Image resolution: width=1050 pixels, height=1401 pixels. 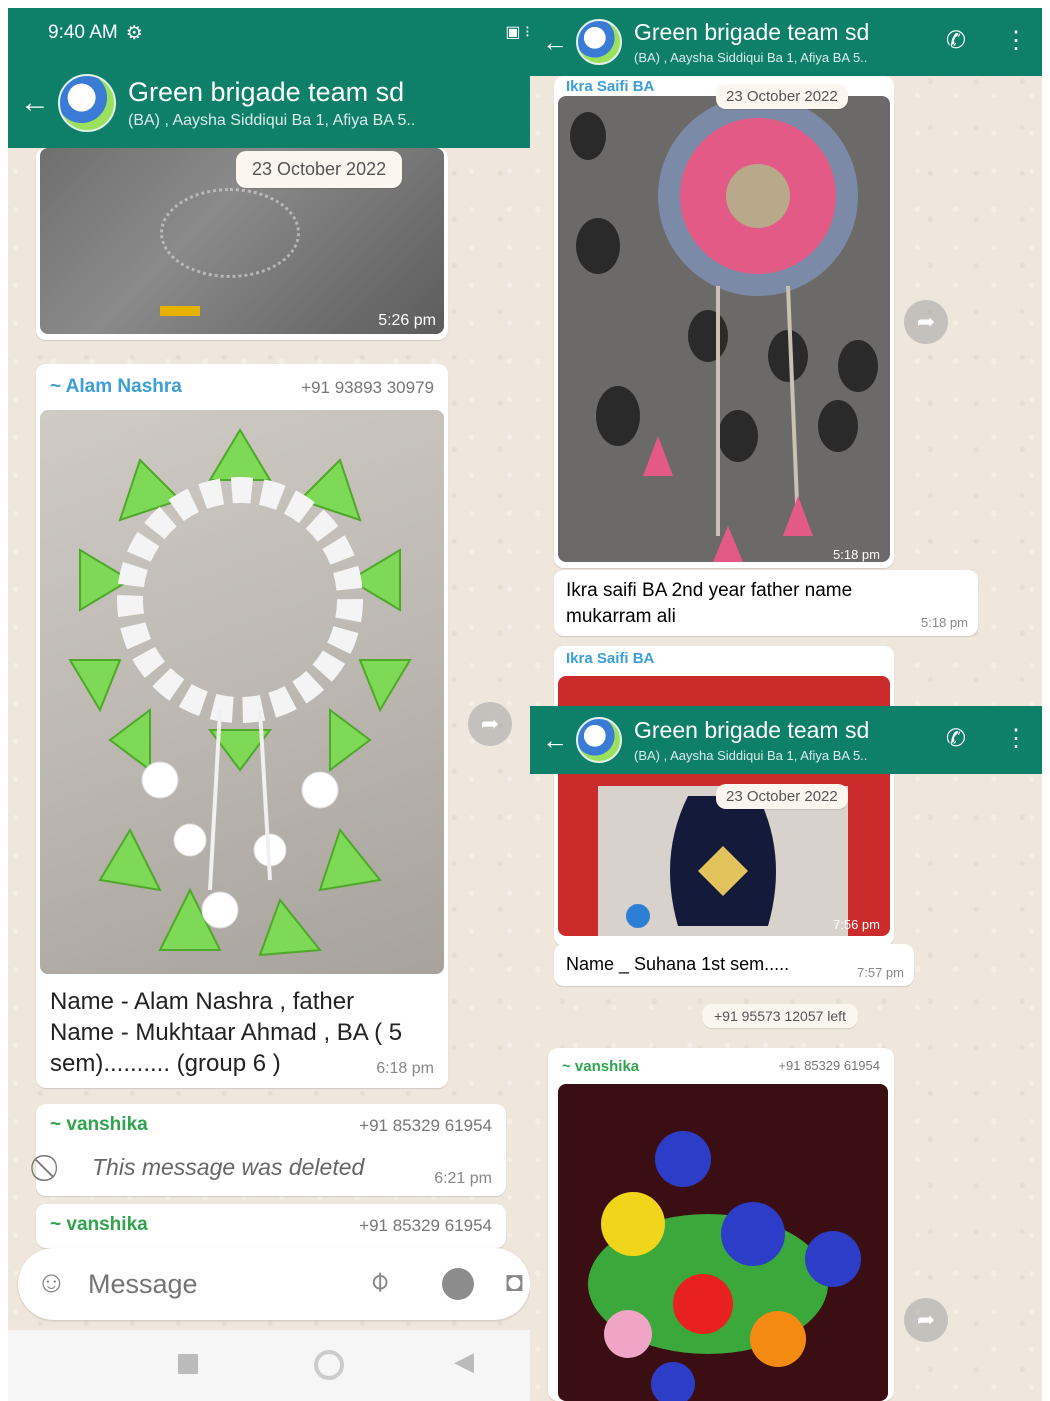 What do you see at coordinates (269, 1365) in the screenshot?
I see `navigation-bar: ◀` at bounding box center [269, 1365].